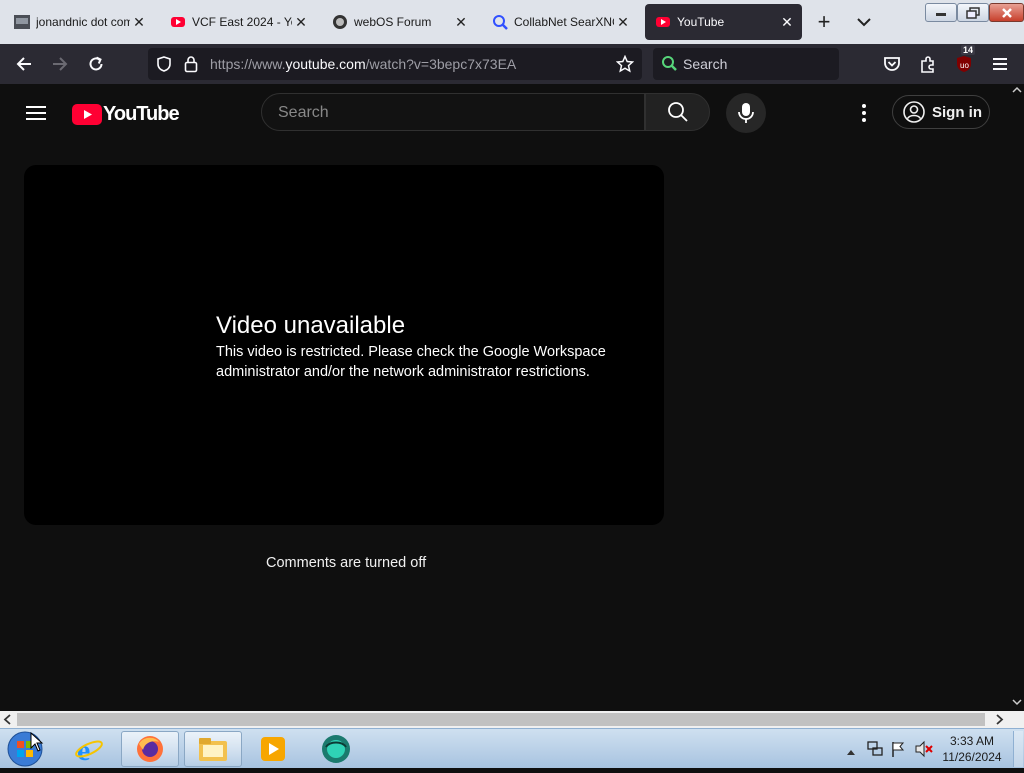  Describe the element at coordinates (36, 113) in the screenshot. I see `guide-menu-icon` at that location.